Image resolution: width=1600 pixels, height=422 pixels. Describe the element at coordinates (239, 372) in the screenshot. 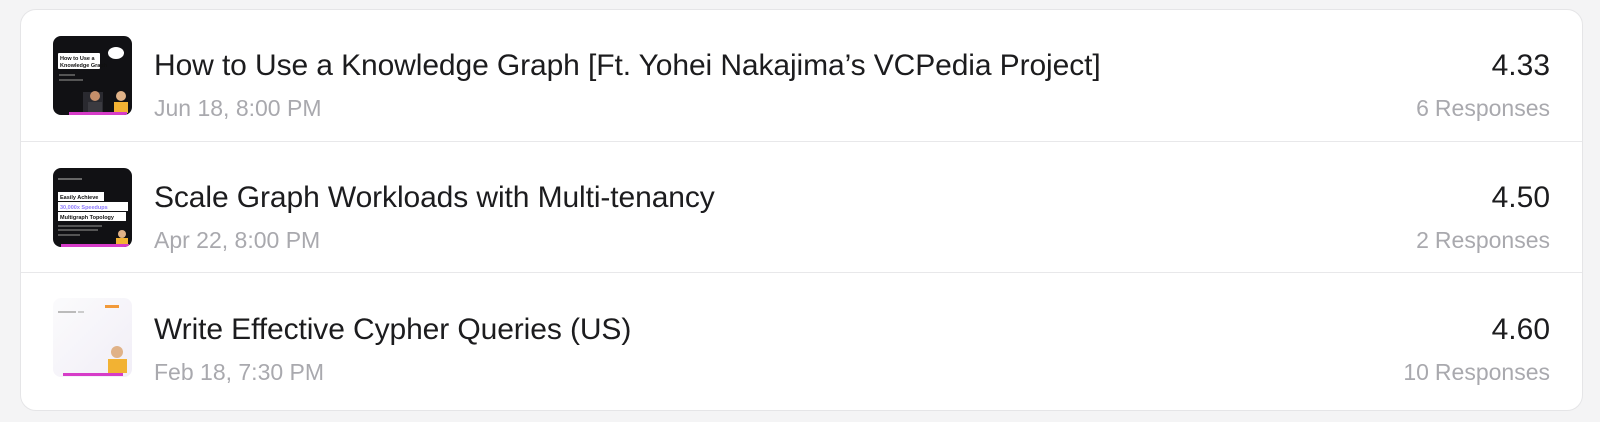

I see `session-date: Feb 18, 7:30 PM` at that location.